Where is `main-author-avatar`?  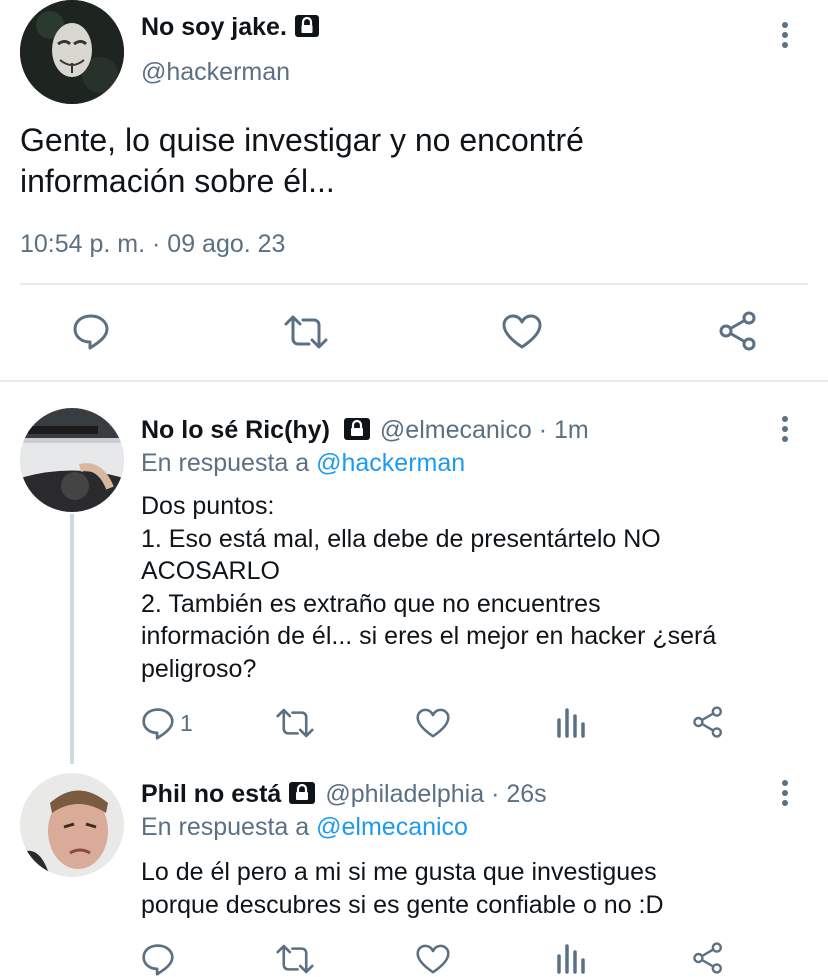 main-author-avatar is located at coordinates (72, 52).